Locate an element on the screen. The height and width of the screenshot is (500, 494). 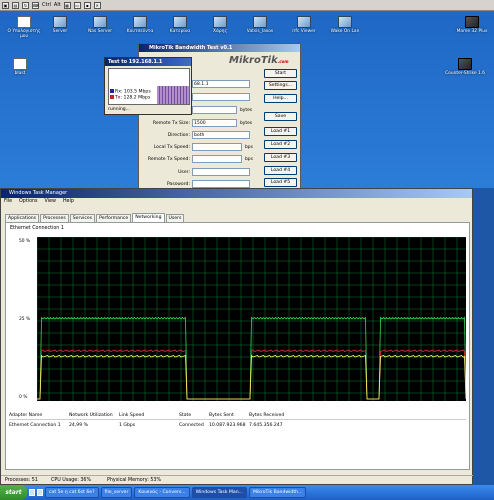
tab-networking: Networking is located at coordinates (148, 217).